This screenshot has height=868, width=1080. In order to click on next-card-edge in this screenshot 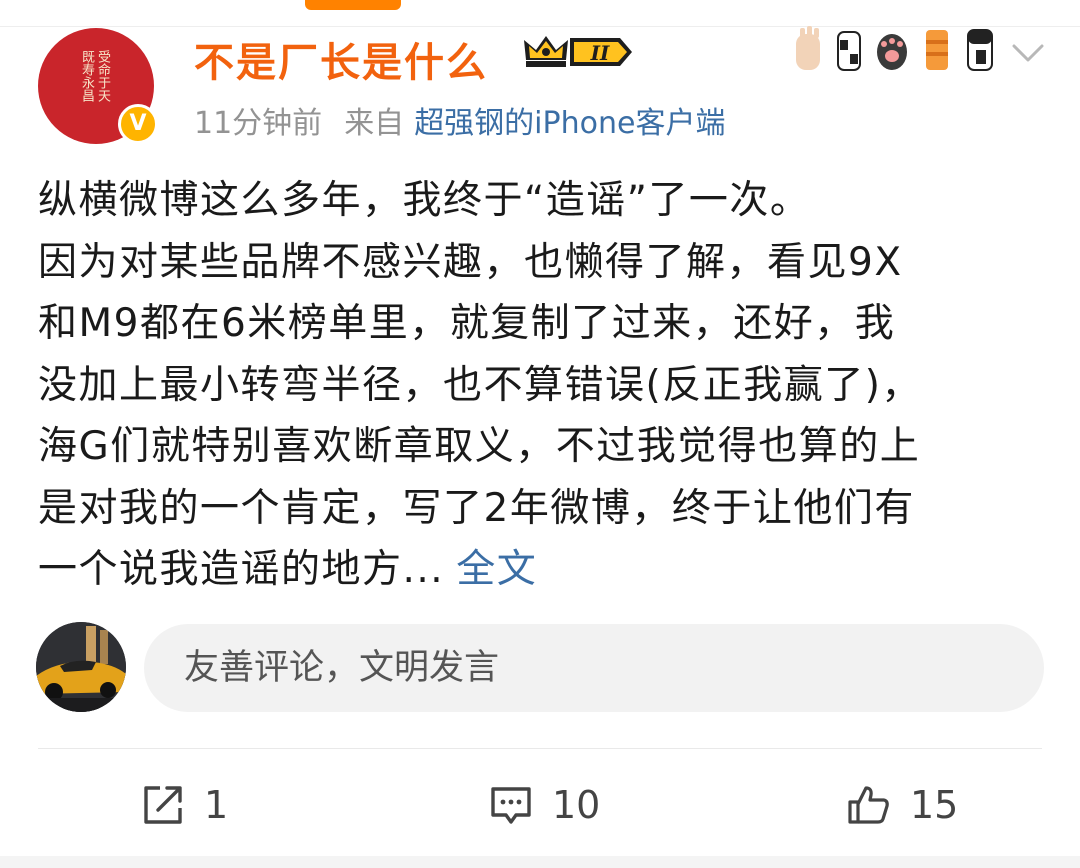, I will do `click(540, 862)`.